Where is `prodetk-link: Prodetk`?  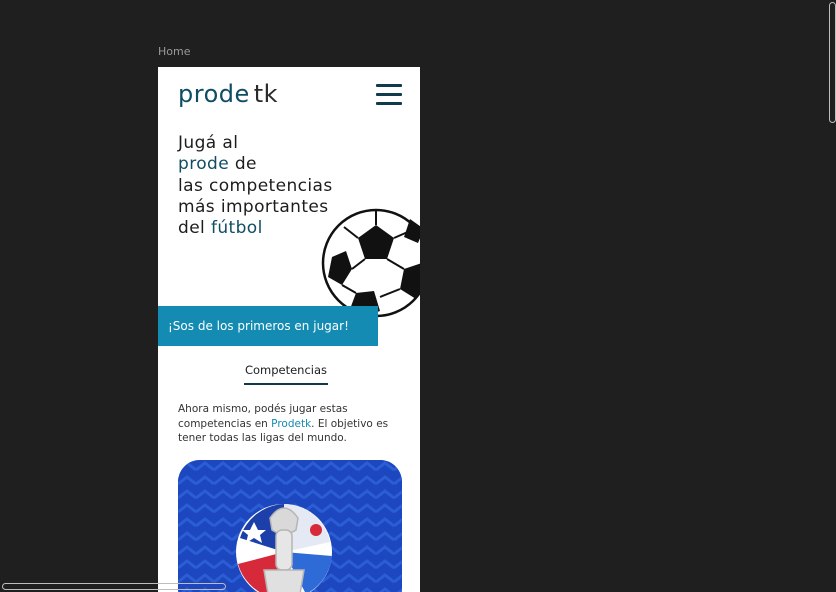 prodetk-link: Prodetk is located at coordinates (291, 424).